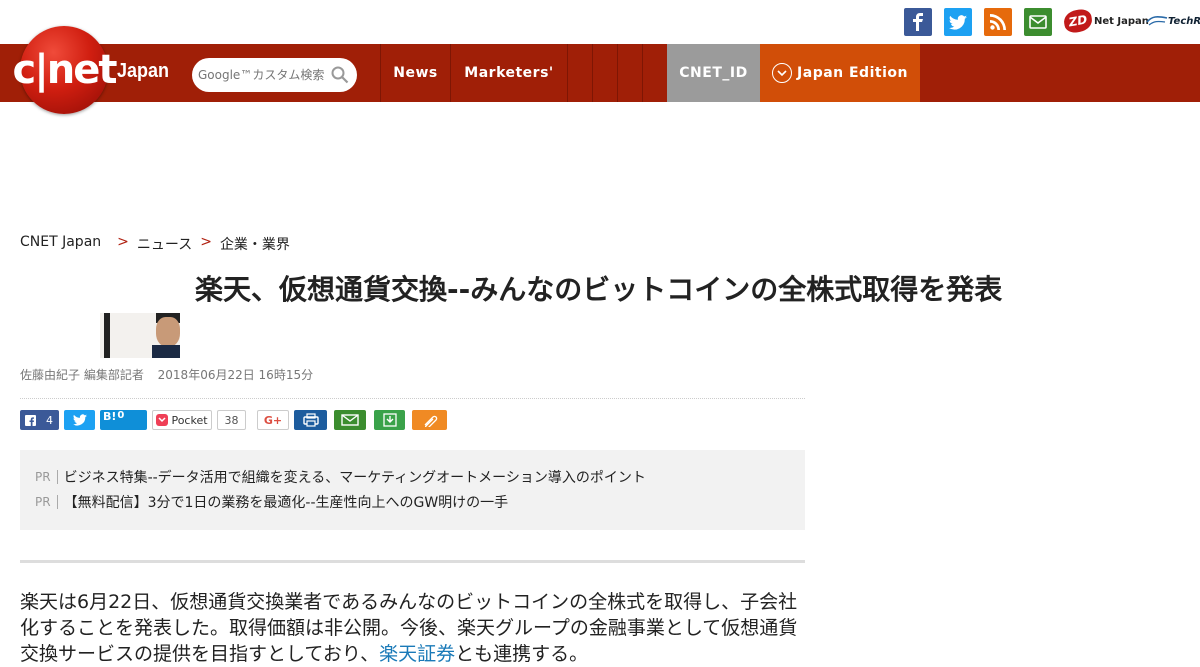  What do you see at coordinates (1184, 21) in the screenshot?
I see `techrepublic-text: TechRep` at bounding box center [1184, 21].